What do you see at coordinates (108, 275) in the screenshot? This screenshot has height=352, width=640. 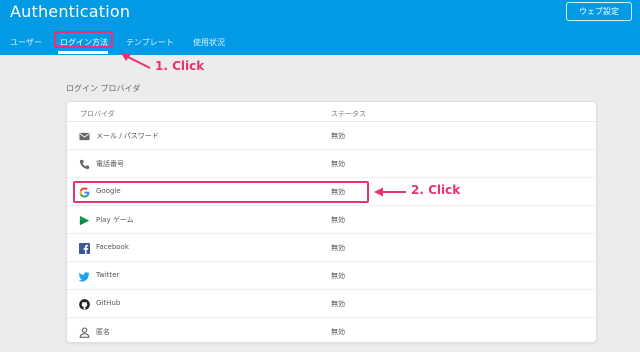 I see `provider-name: Twitter` at bounding box center [108, 275].